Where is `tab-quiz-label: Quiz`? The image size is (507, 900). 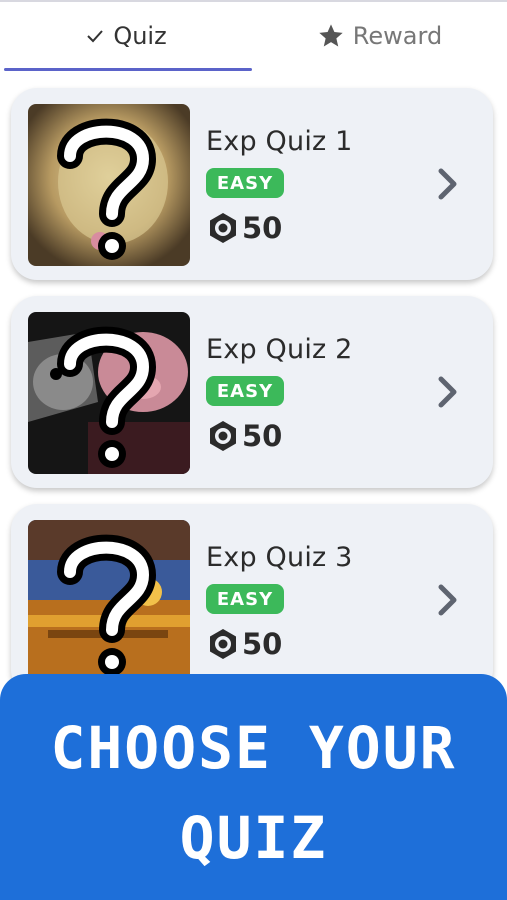 tab-quiz-label: Quiz is located at coordinates (140, 36).